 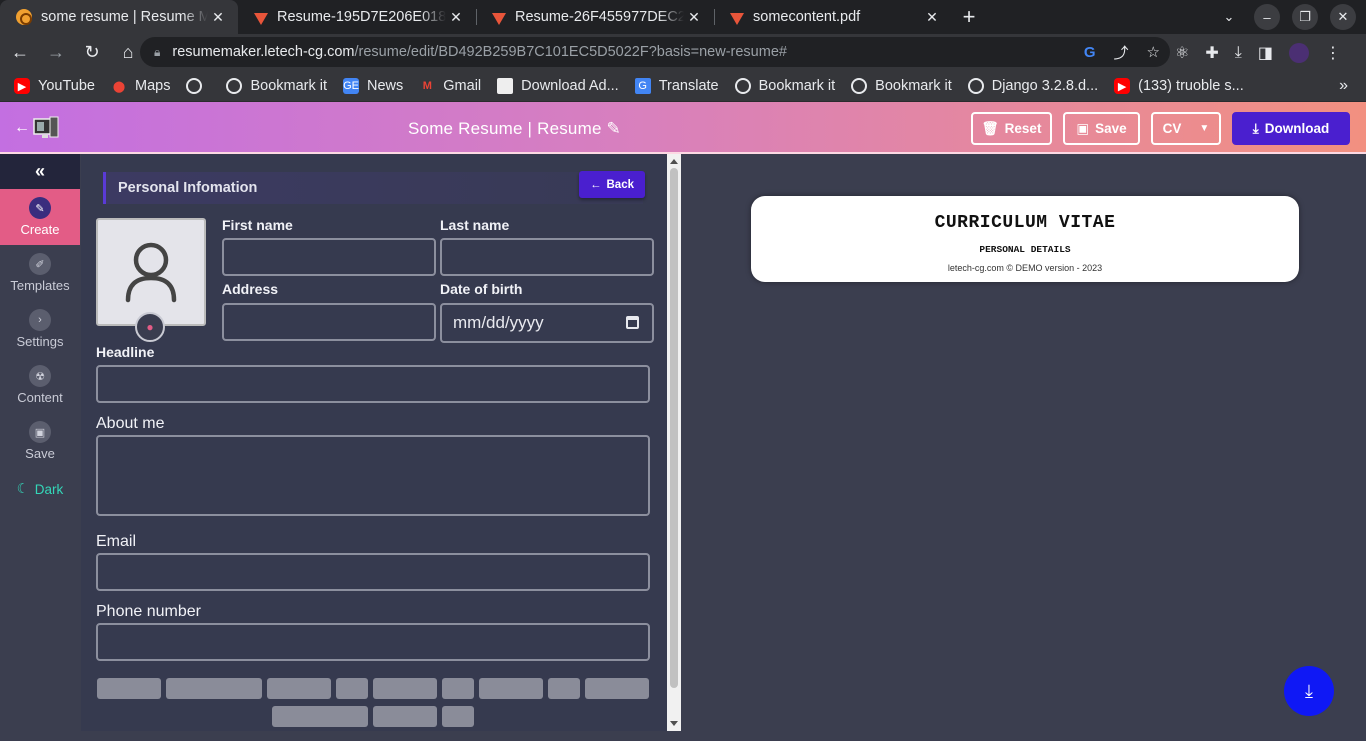 I want to click on tab-title: Resume-195D7E206E0189, so click(x=361, y=17).